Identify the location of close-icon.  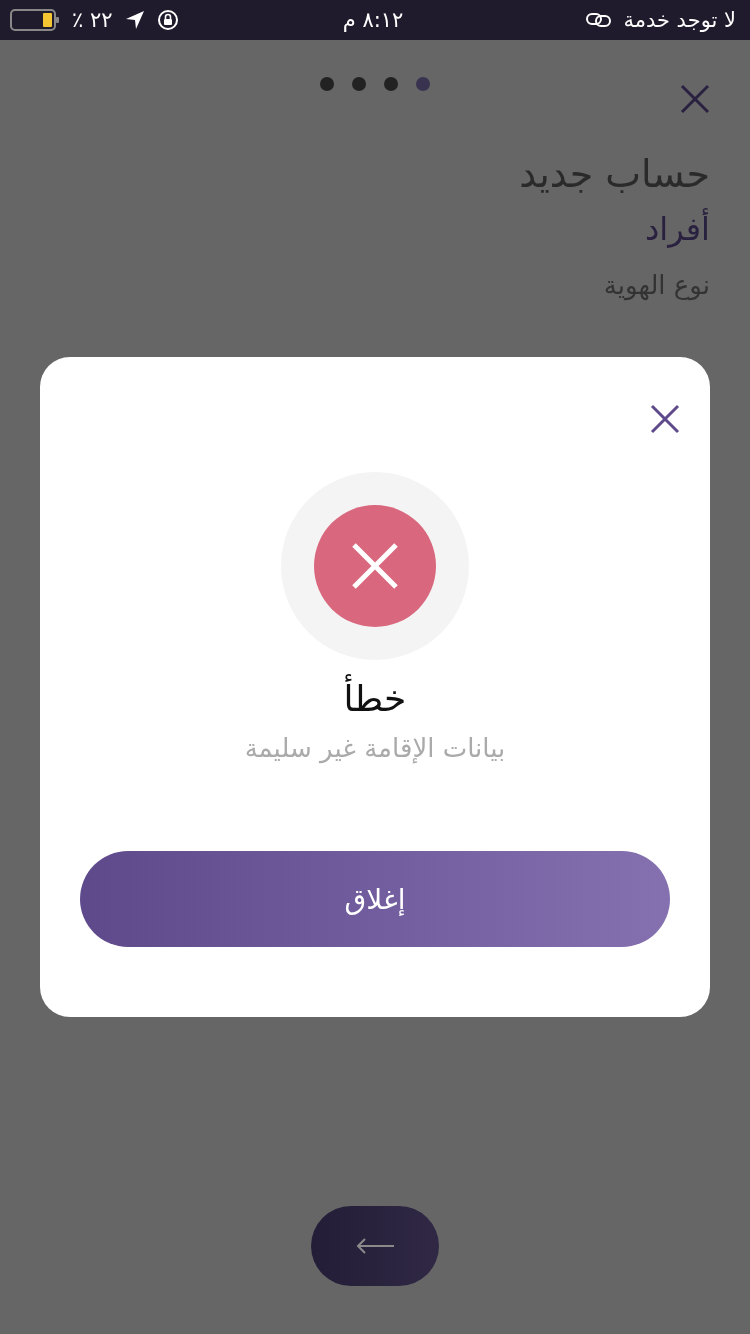
(665, 419).